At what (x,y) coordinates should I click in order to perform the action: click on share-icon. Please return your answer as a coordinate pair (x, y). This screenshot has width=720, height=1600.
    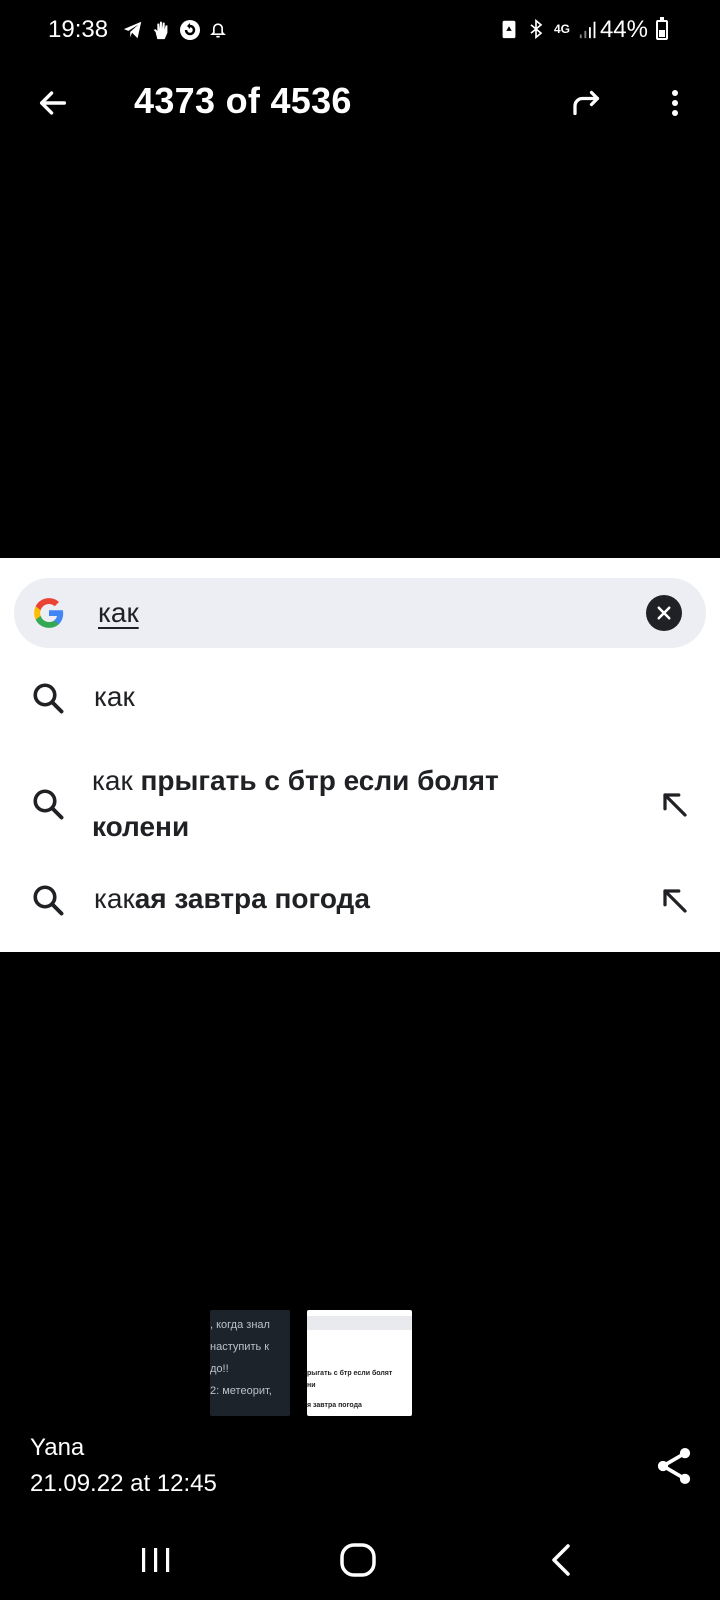
    Looking at the image, I should click on (674, 1466).